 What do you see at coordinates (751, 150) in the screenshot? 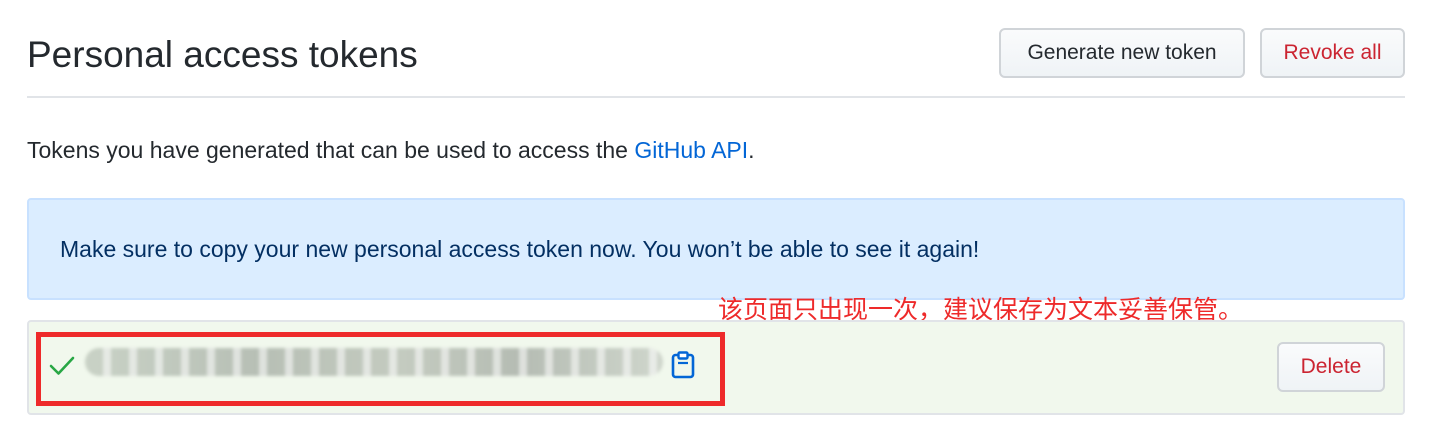
I see `description-period: .` at bounding box center [751, 150].